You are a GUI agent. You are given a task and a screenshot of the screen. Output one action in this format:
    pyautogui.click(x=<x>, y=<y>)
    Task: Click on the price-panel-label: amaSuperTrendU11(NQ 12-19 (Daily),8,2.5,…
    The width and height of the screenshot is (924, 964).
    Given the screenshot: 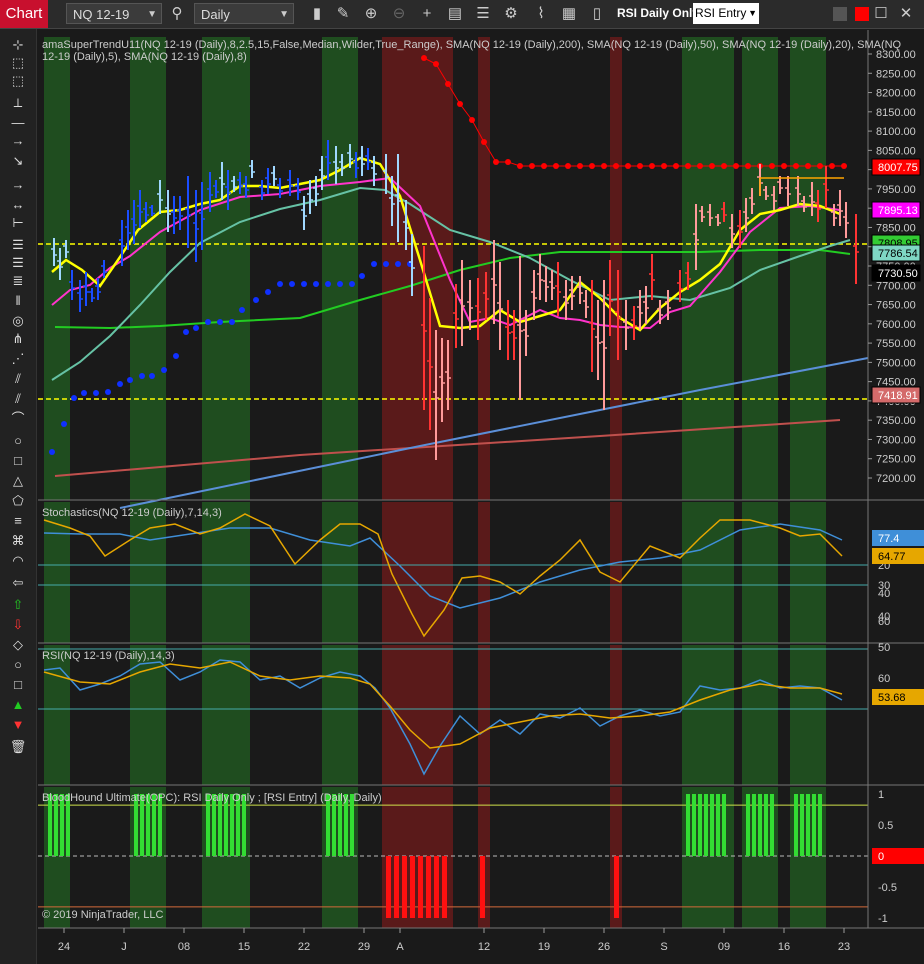 What is the action you would take?
    pyautogui.click(x=472, y=45)
    